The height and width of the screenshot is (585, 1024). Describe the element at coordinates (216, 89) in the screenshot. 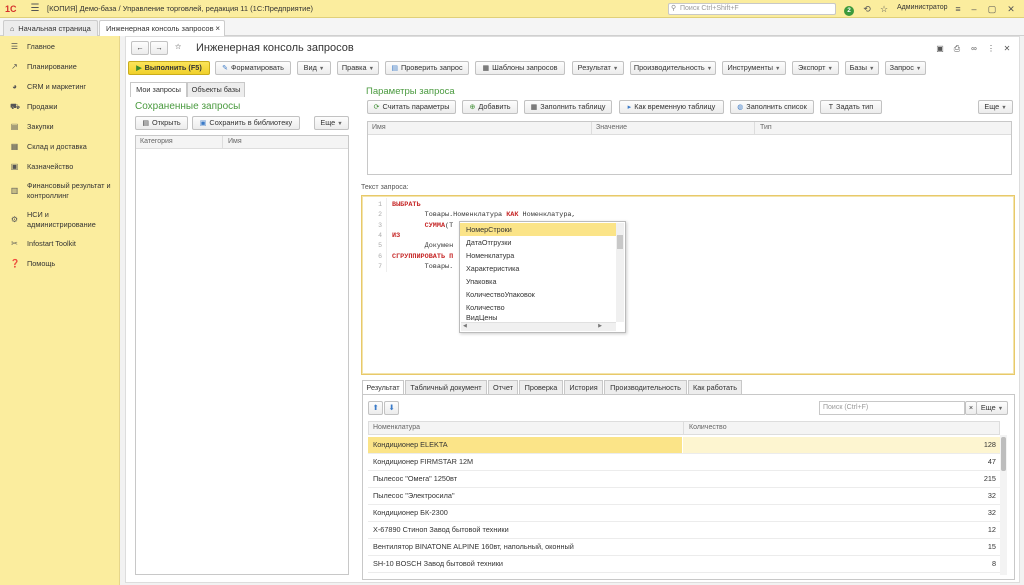

I see `tab-base-objects: Объекты базы` at that location.